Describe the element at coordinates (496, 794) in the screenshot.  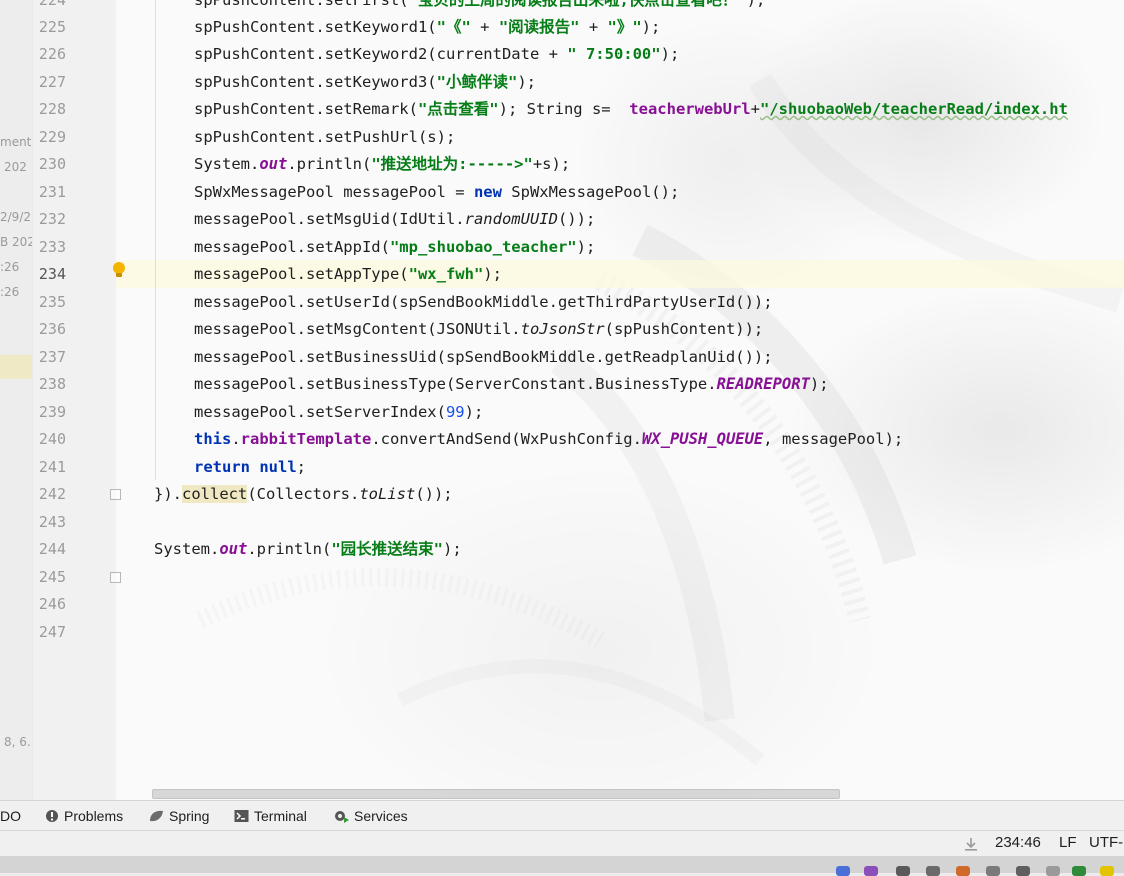
I see `horizontal-scrollbar` at that location.